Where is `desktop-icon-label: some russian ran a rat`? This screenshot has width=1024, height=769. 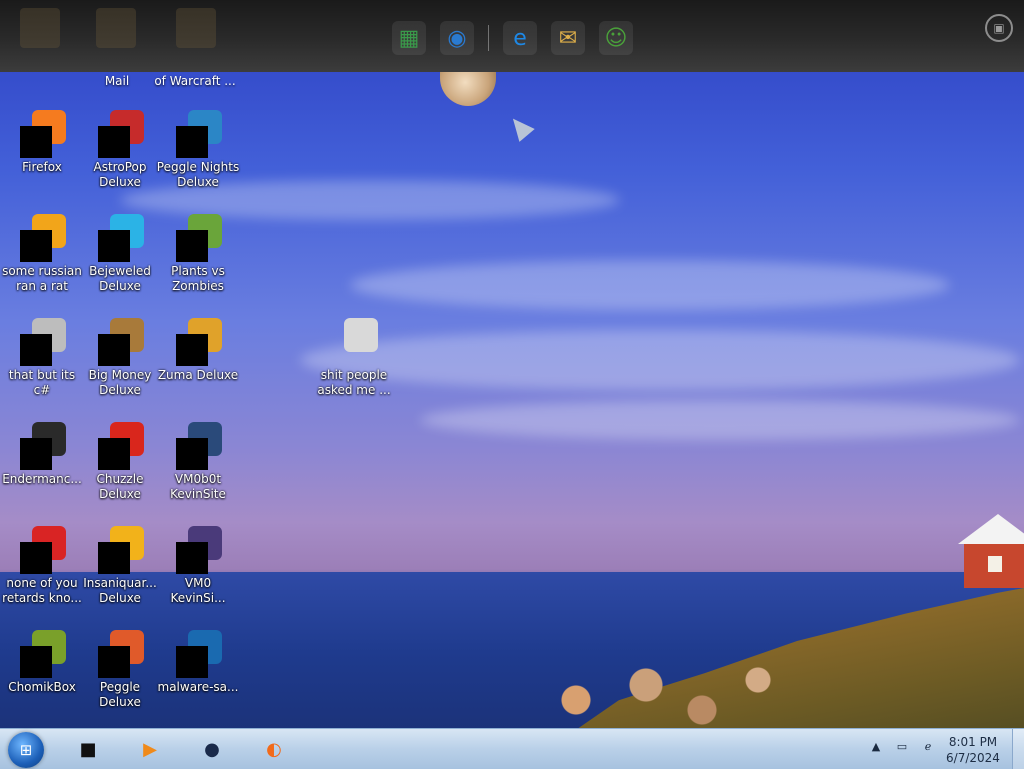 desktop-icon-label: some russian ran a rat is located at coordinates (42, 278).